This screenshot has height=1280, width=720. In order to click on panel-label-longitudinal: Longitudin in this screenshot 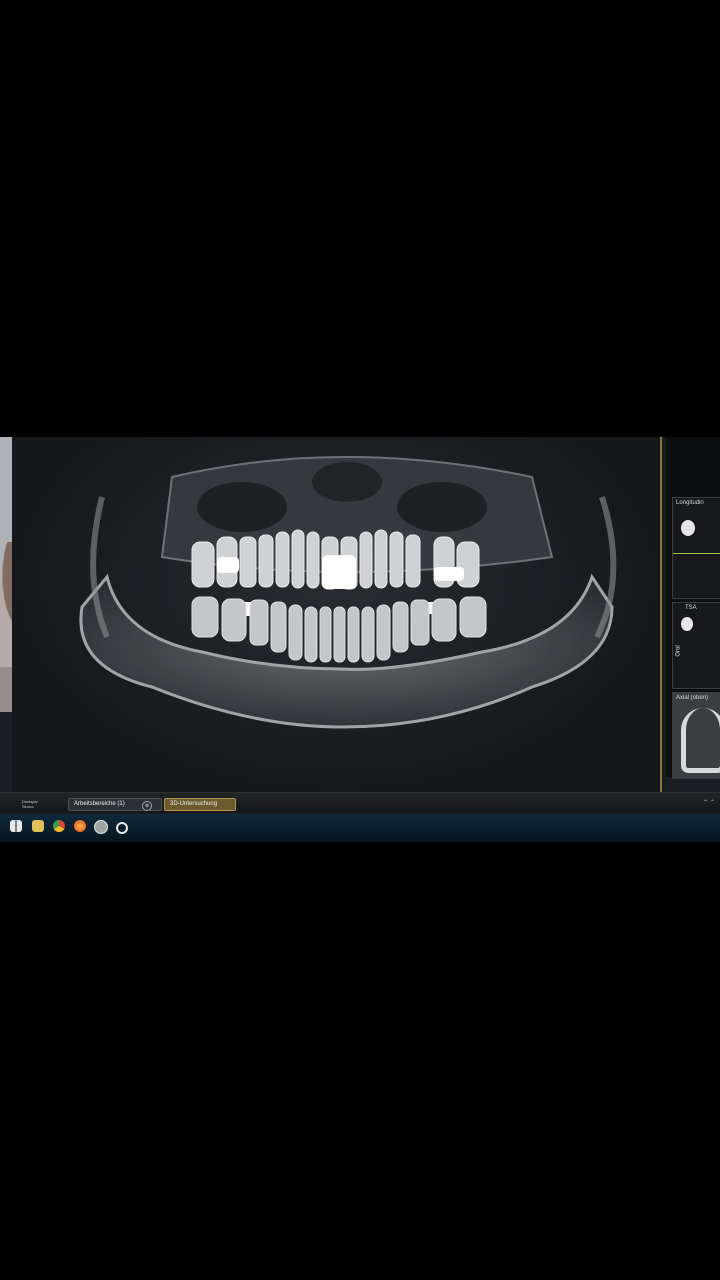, I will do `click(690, 503)`.